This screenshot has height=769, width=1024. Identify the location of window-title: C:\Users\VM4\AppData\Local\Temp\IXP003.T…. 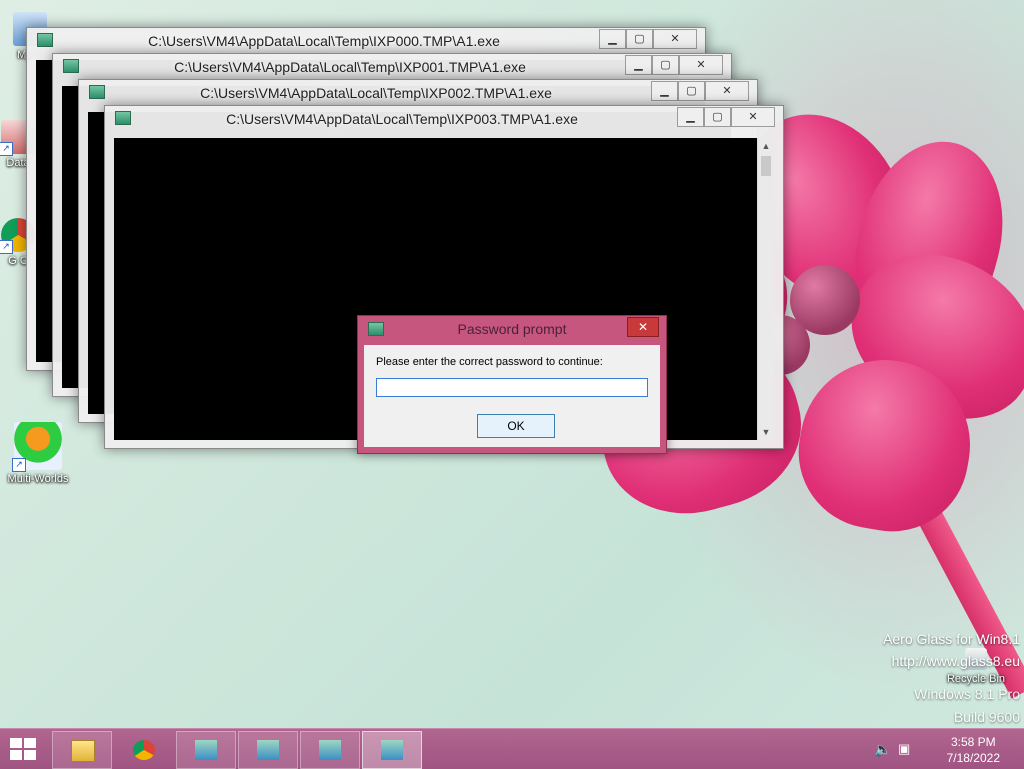
(402, 119).